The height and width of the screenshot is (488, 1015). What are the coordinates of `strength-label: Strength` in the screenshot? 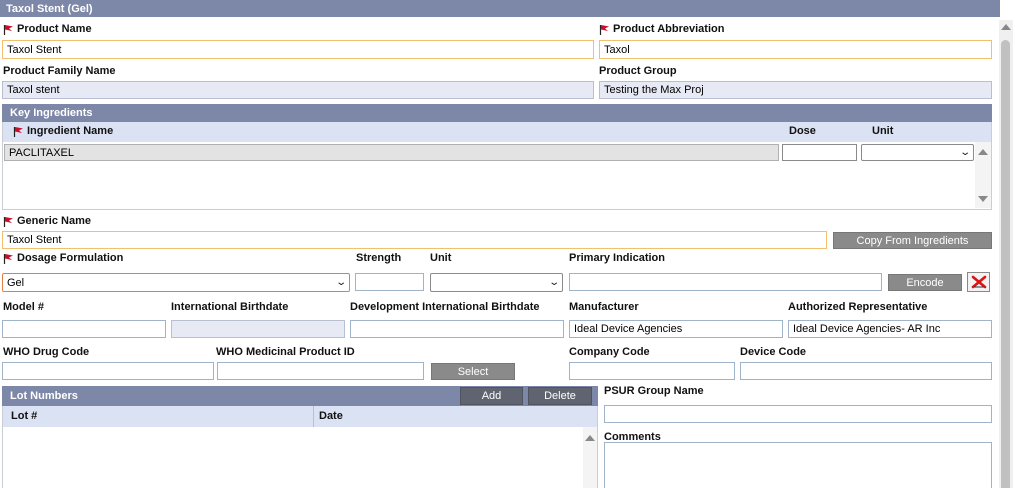 It's located at (379, 258).